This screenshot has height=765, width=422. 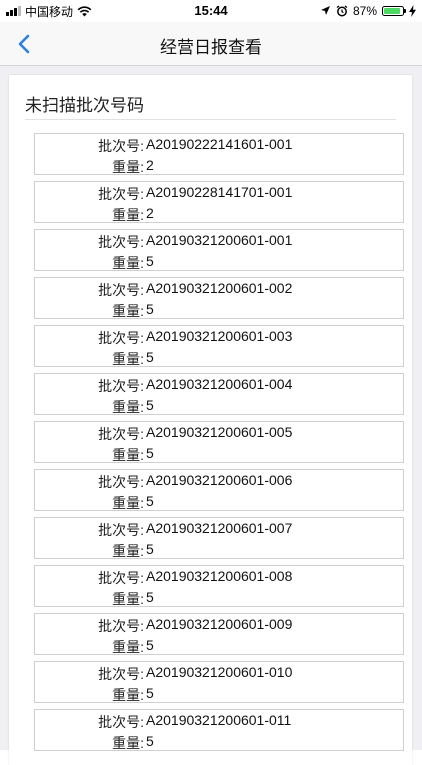 I want to click on batch-number-row: 批次号: A20190321200601-002, so click(x=219, y=289).